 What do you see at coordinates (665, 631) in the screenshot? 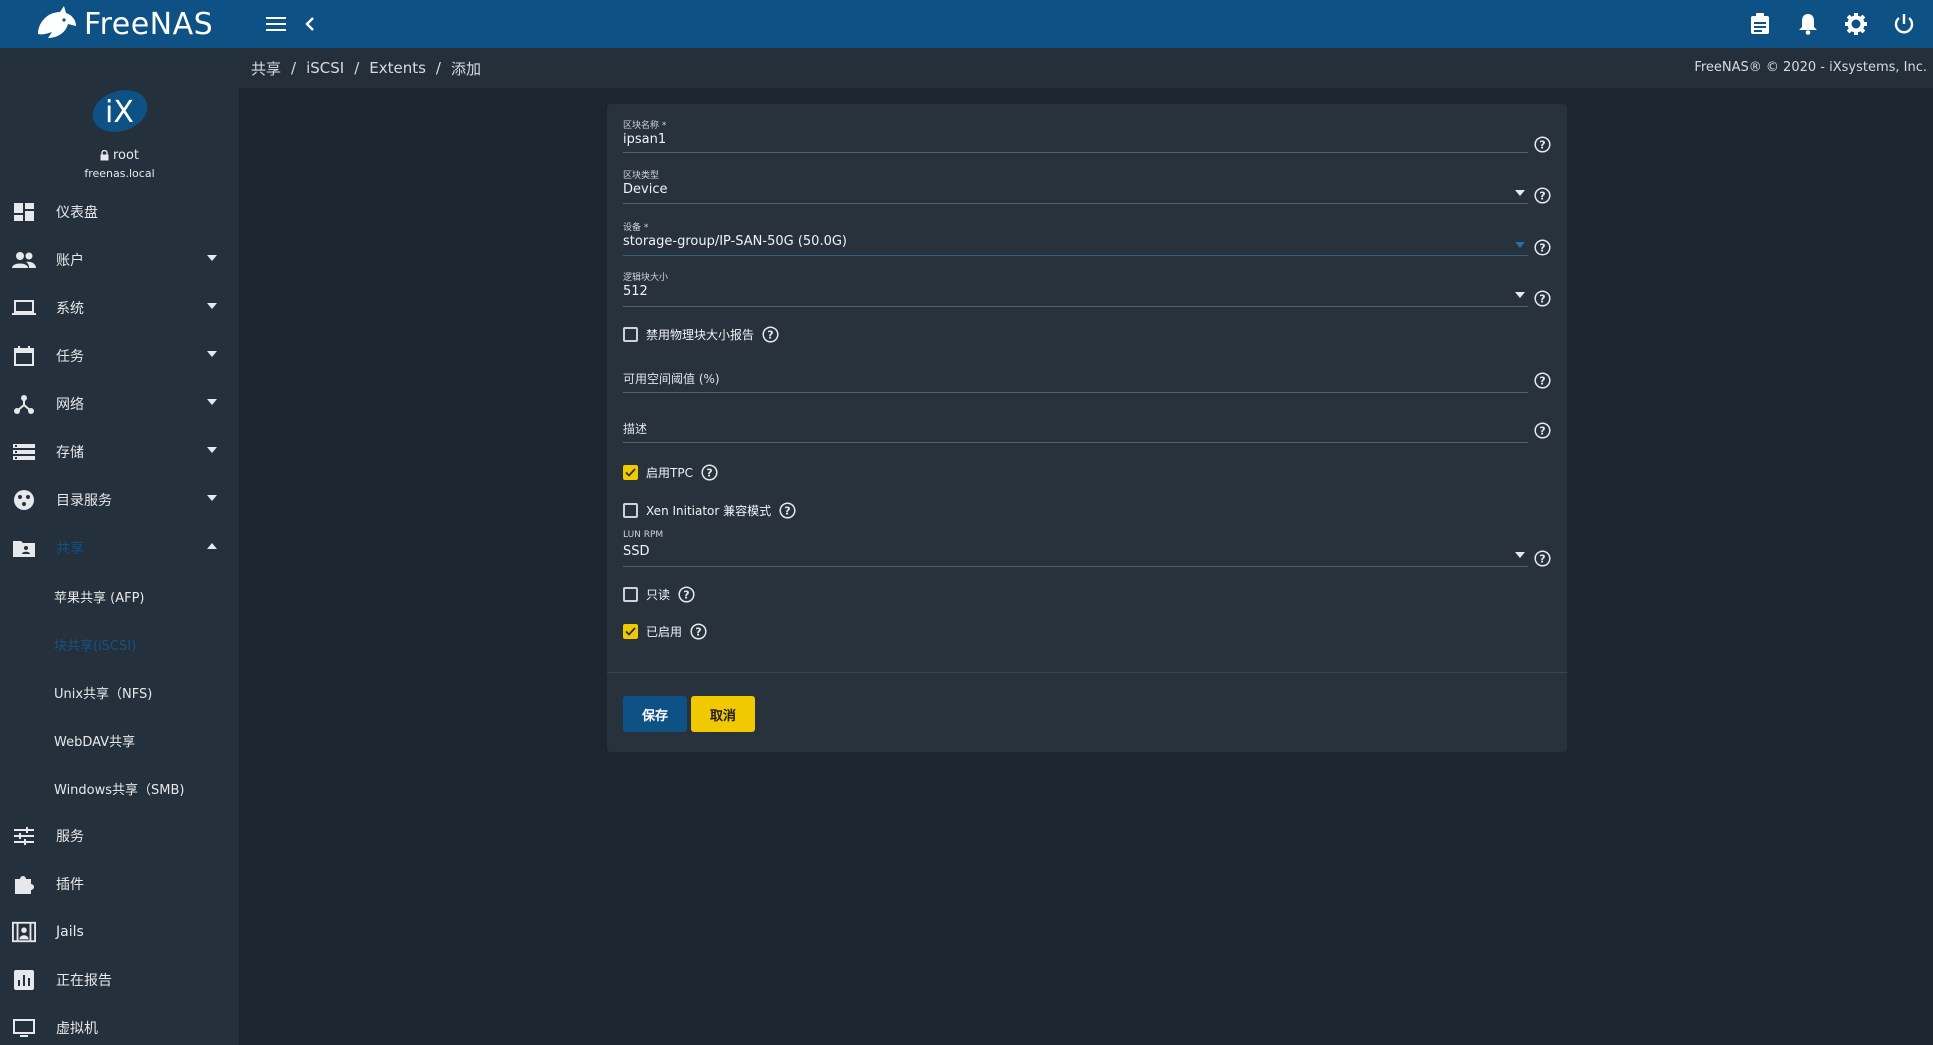
I see `enabled-row: 已启用 ?` at bounding box center [665, 631].